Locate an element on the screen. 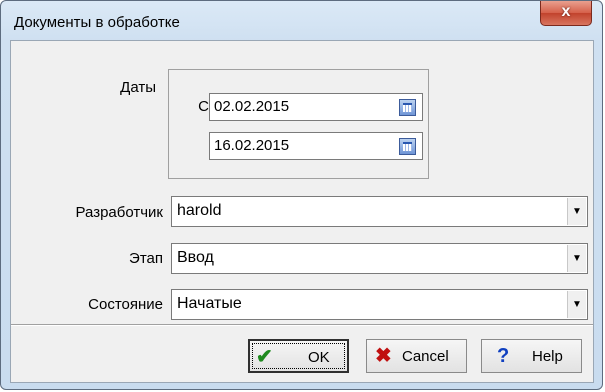 This screenshot has width=605, height=392. date-from-value: 02.02.2015 is located at coordinates (252, 106).